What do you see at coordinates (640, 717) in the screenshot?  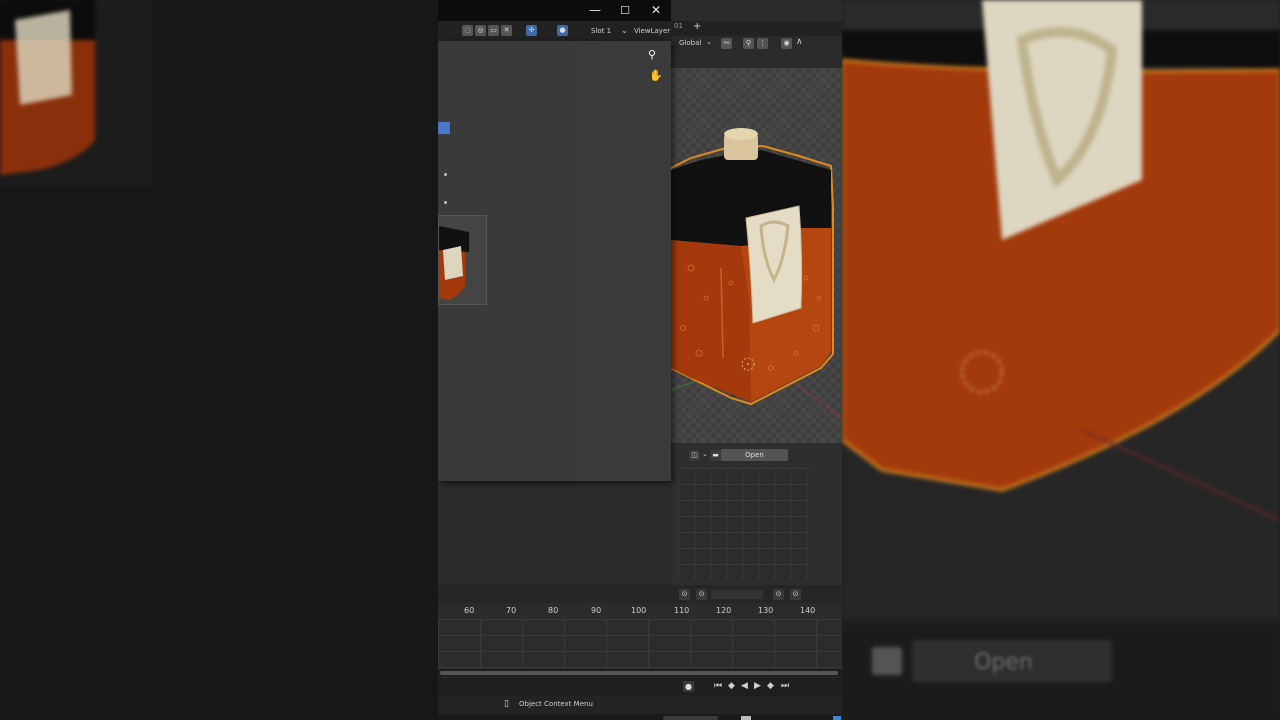 I see `os-taskbar` at bounding box center [640, 717].